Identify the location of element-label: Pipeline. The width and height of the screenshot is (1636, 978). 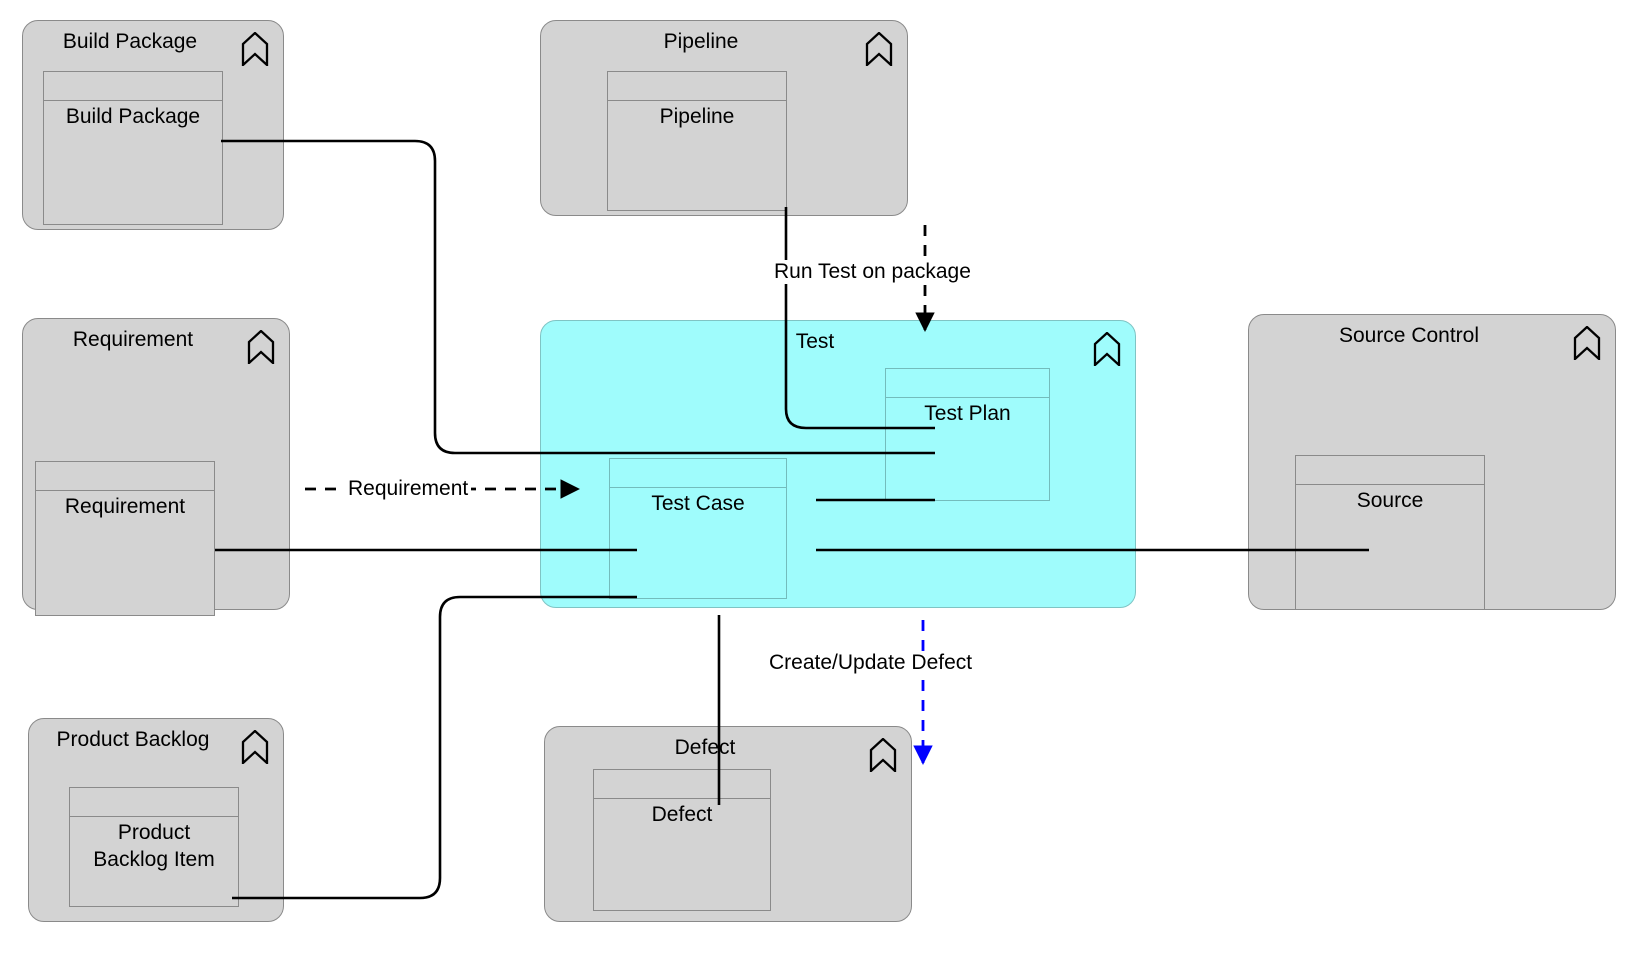
(697, 116).